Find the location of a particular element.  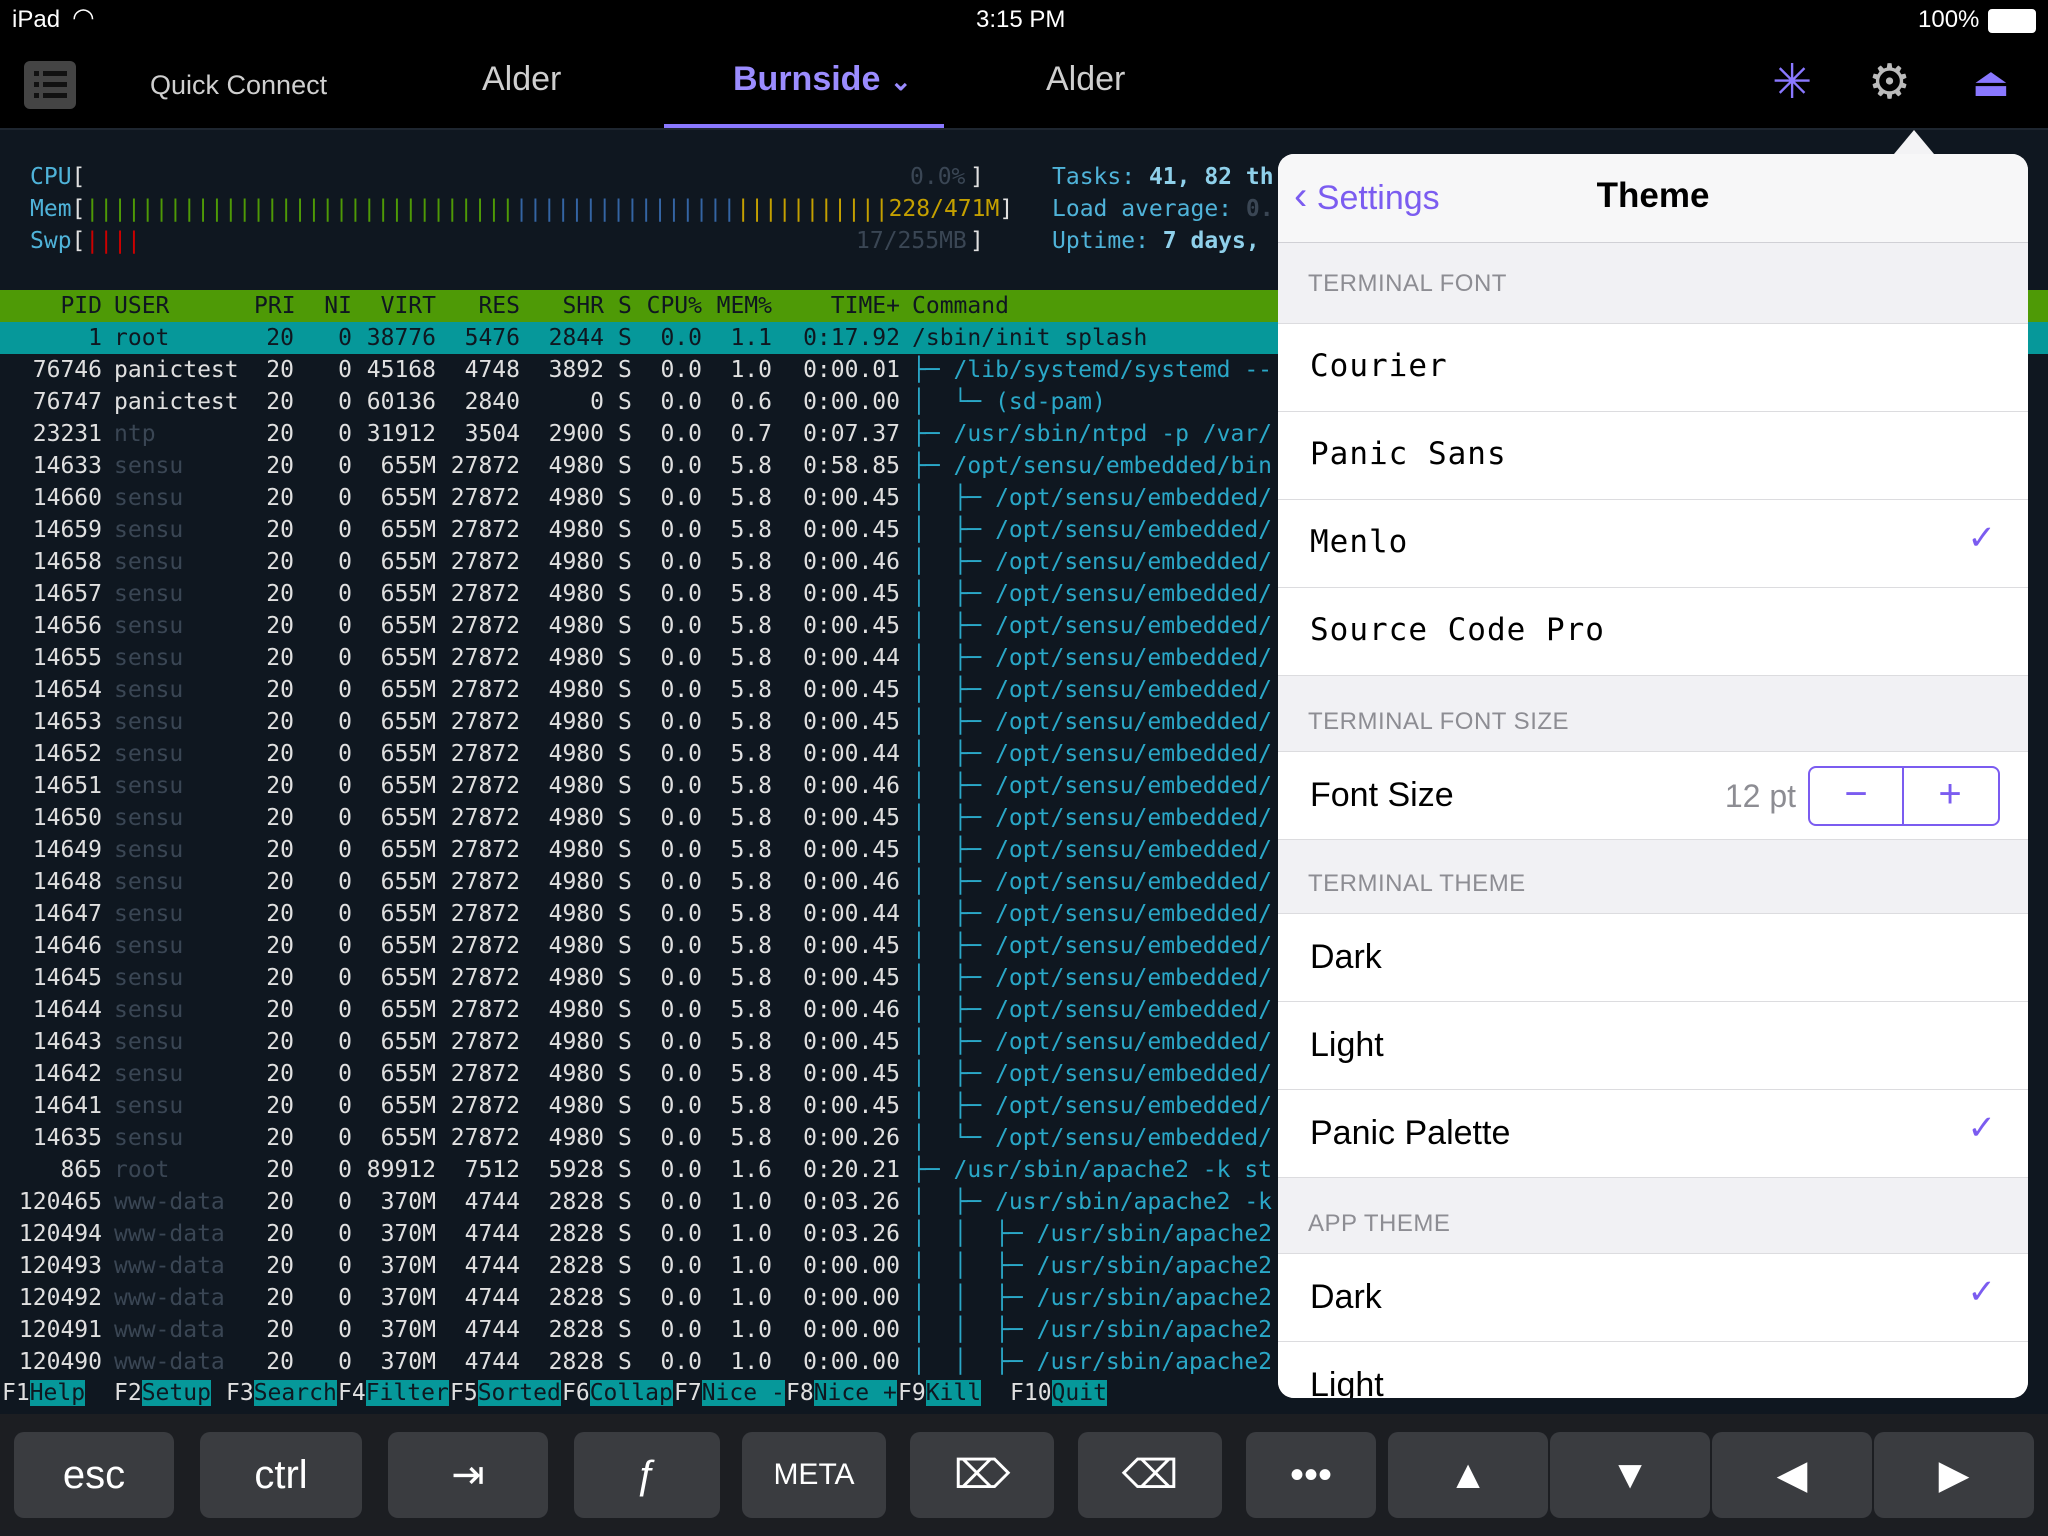

tab-icon: ⇥ is located at coordinates (468, 1475).